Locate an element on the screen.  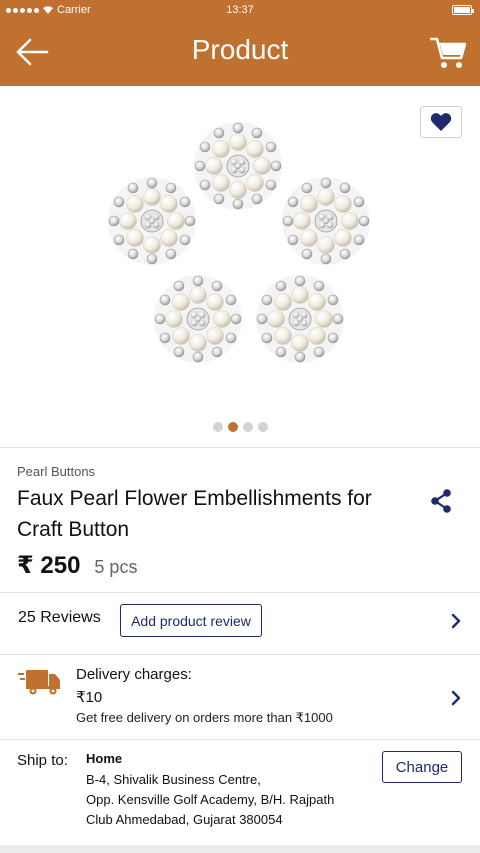
share-button is located at coordinates (441, 501).